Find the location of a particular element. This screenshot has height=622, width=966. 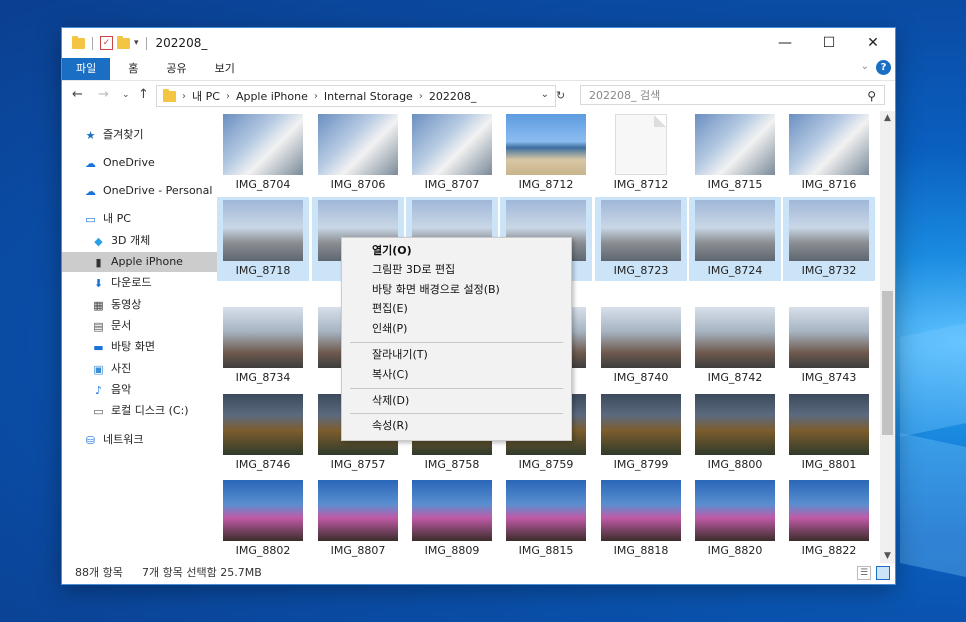

file-item: IMG_8799 is located at coordinates (641, 433).